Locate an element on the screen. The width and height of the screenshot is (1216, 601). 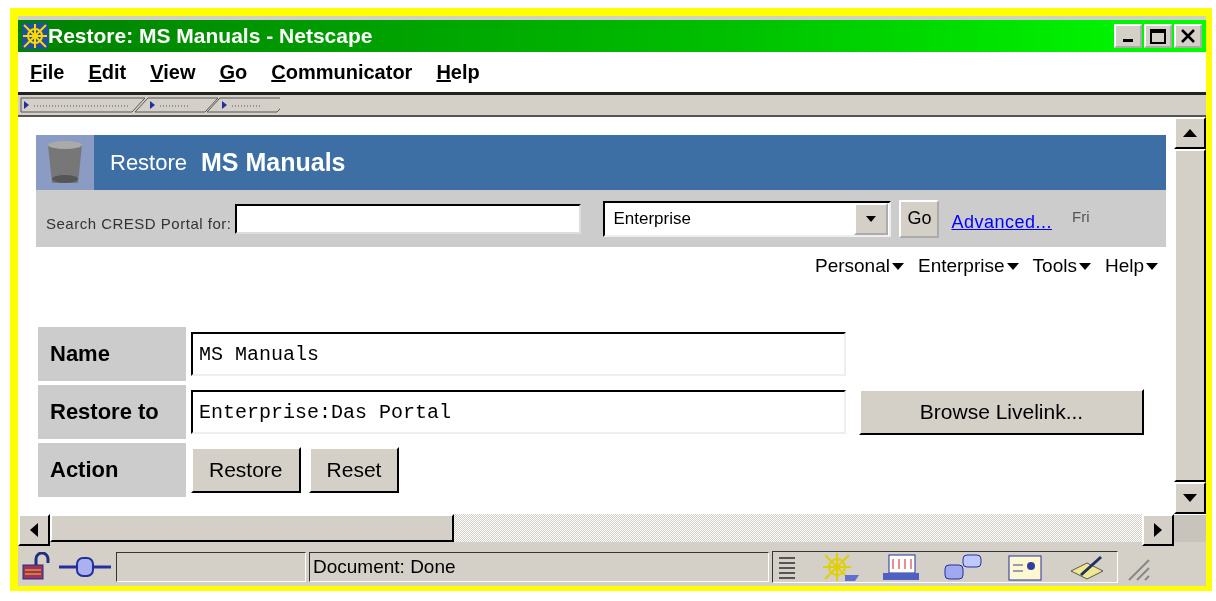
scroll-right-button is located at coordinates (1158, 530).